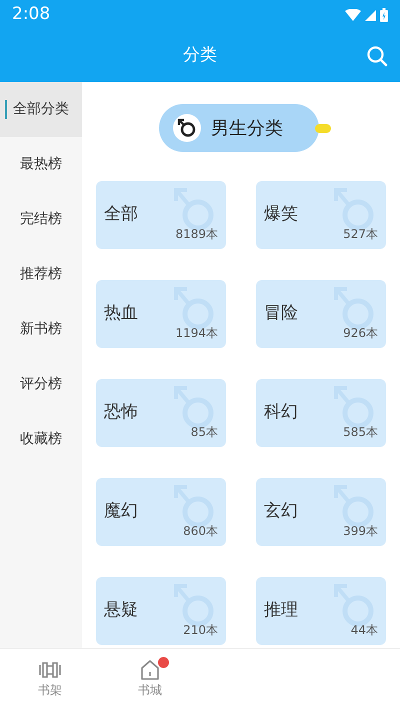 The height and width of the screenshot is (710, 400). Describe the element at coordinates (200, 531) in the screenshot. I see `book-count: 860本` at that location.